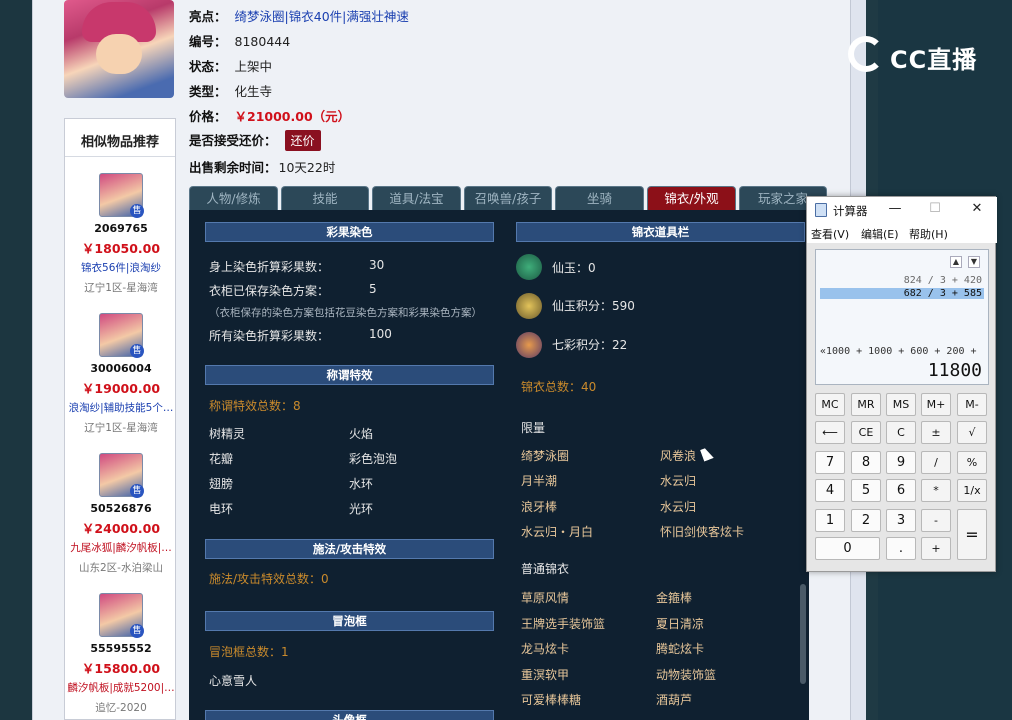  What do you see at coordinates (255, 406) in the screenshot?
I see `title-fx-total: 称谓特效总数：8` at bounding box center [255, 406].